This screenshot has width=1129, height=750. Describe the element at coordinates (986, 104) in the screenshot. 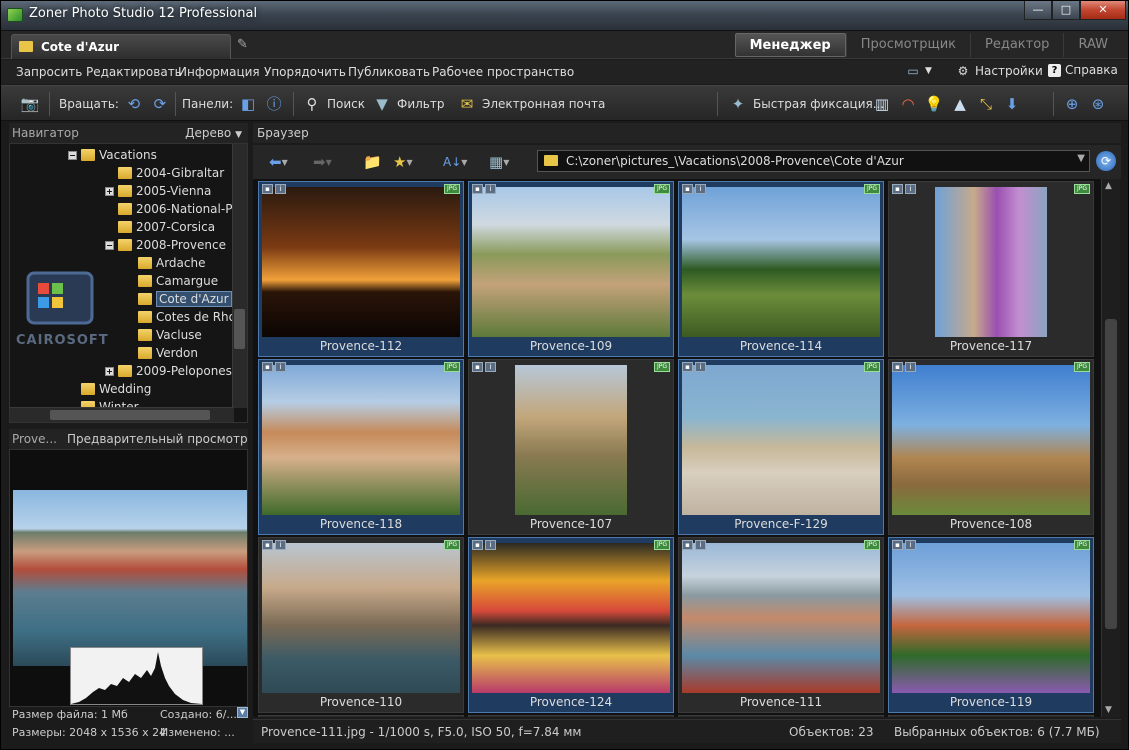

I see `resize-icon: ⤡` at that location.